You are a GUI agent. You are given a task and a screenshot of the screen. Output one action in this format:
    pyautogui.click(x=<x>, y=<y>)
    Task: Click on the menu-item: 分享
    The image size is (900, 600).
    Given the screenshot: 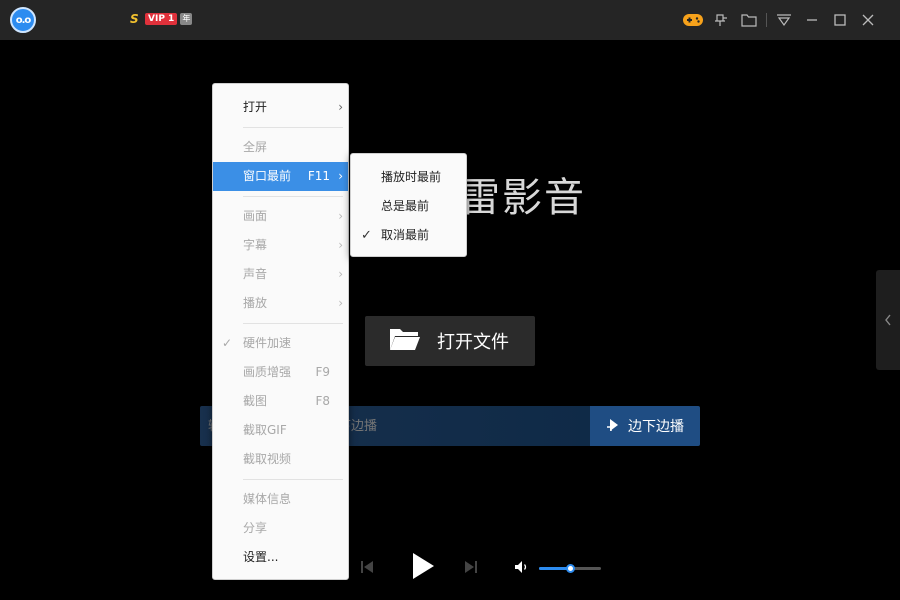 What is the action you would take?
    pyautogui.click(x=280, y=528)
    